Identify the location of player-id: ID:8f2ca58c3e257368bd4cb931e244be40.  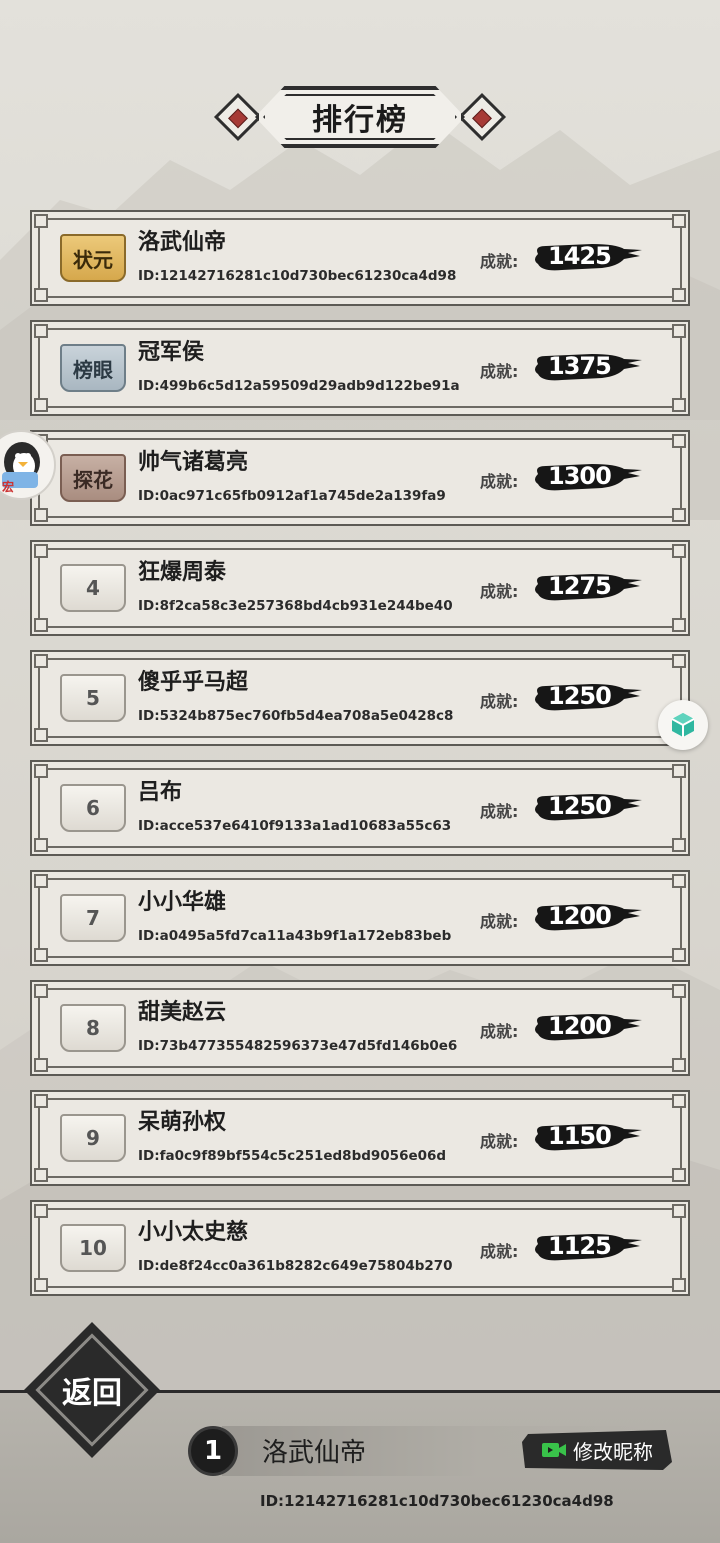
(295, 606).